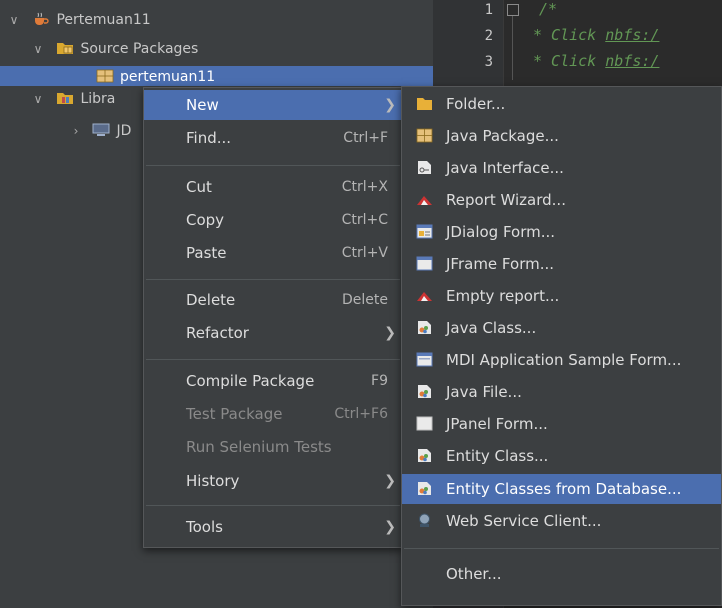 The width and height of the screenshot is (722, 608). What do you see at coordinates (424, 200) in the screenshot?
I see `report-wizard-icon` at bounding box center [424, 200].